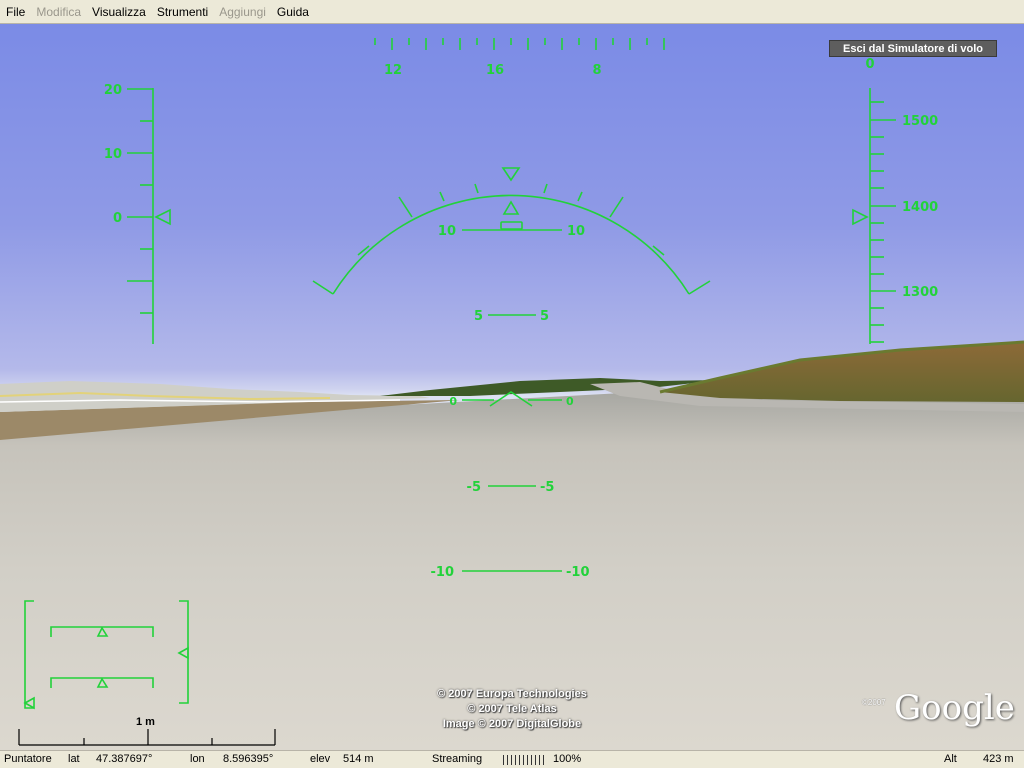 The width and height of the screenshot is (1024, 768). Describe the element at coordinates (474, 487) in the screenshot. I see `pitch-neg5-left: -5` at that location.